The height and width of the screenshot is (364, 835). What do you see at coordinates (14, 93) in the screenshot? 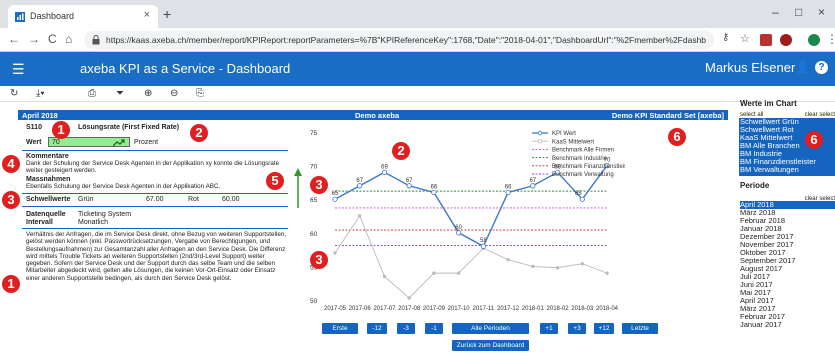
I see `refresh-icon: ↻` at bounding box center [14, 93].